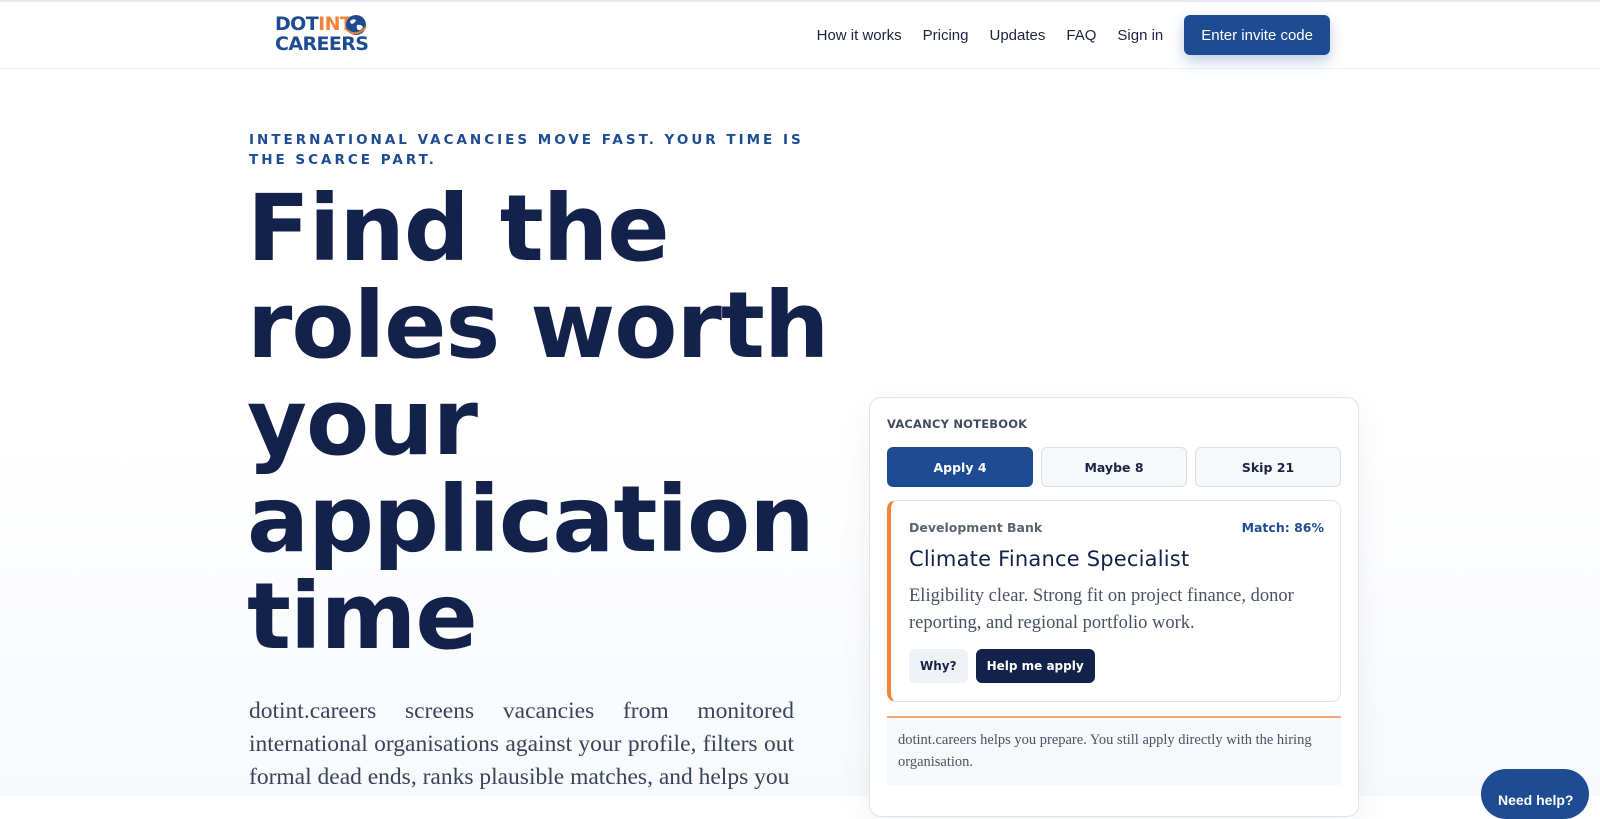 The width and height of the screenshot is (1600, 819). What do you see at coordinates (1282, 527) in the screenshot?
I see `match-score-badge: Match: 86%` at bounding box center [1282, 527].